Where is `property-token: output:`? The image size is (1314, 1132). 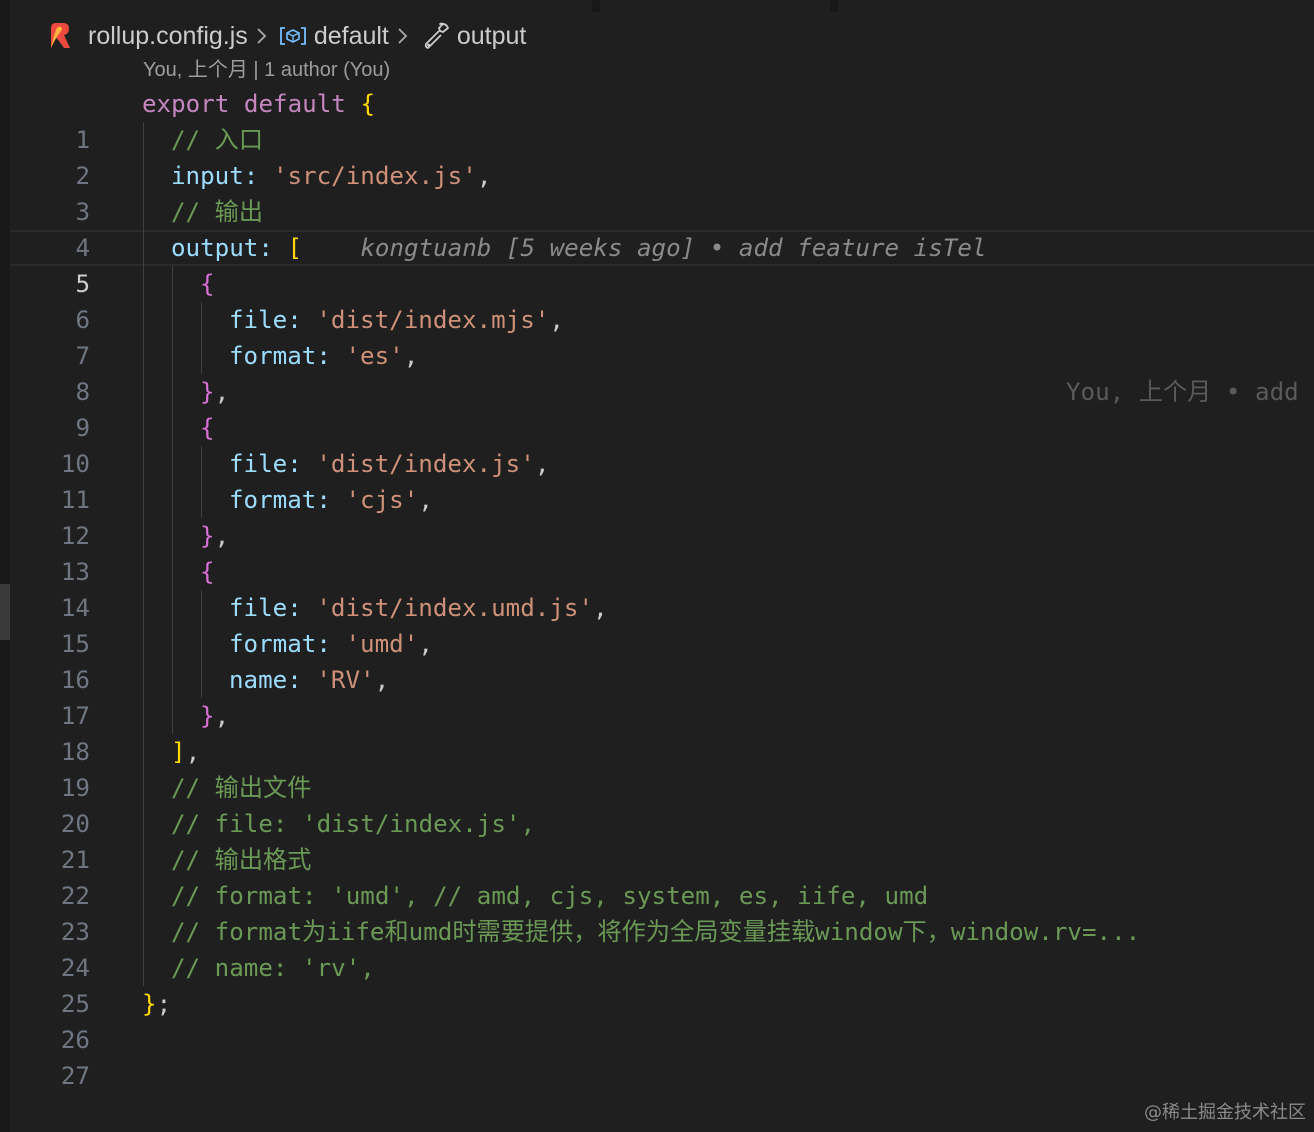 property-token: output: is located at coordinates (222, 248).